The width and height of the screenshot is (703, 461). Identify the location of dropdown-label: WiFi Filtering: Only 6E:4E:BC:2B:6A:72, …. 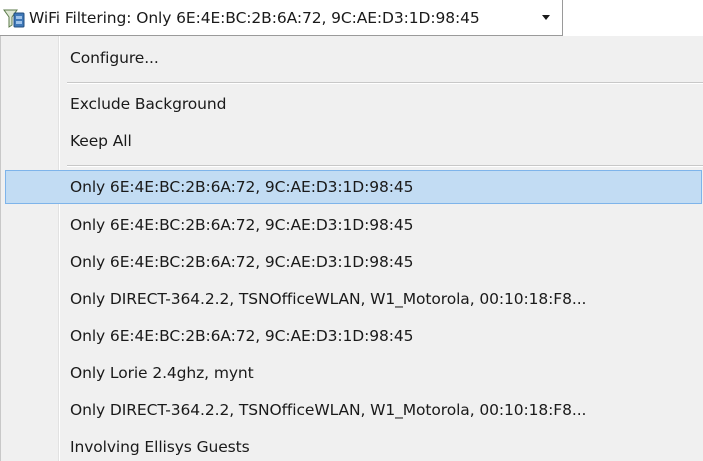
(254, 18).